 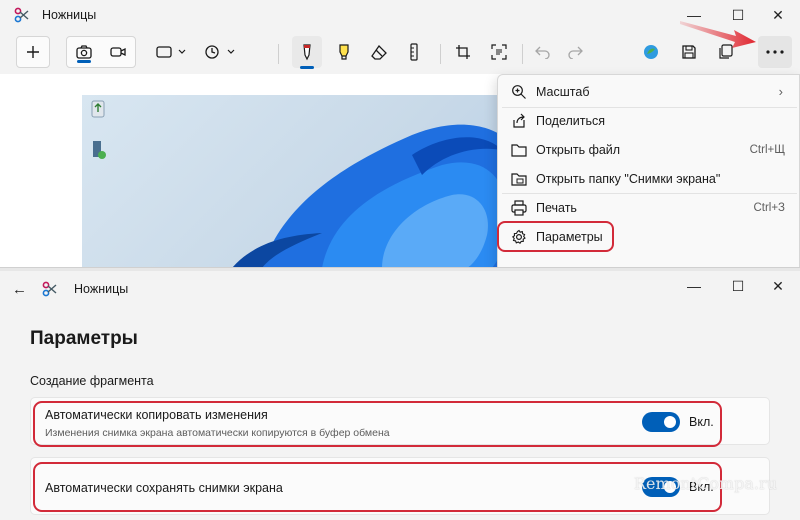 I want to click on menu-item-label: Открыть файл, so click(x=578, y=149).